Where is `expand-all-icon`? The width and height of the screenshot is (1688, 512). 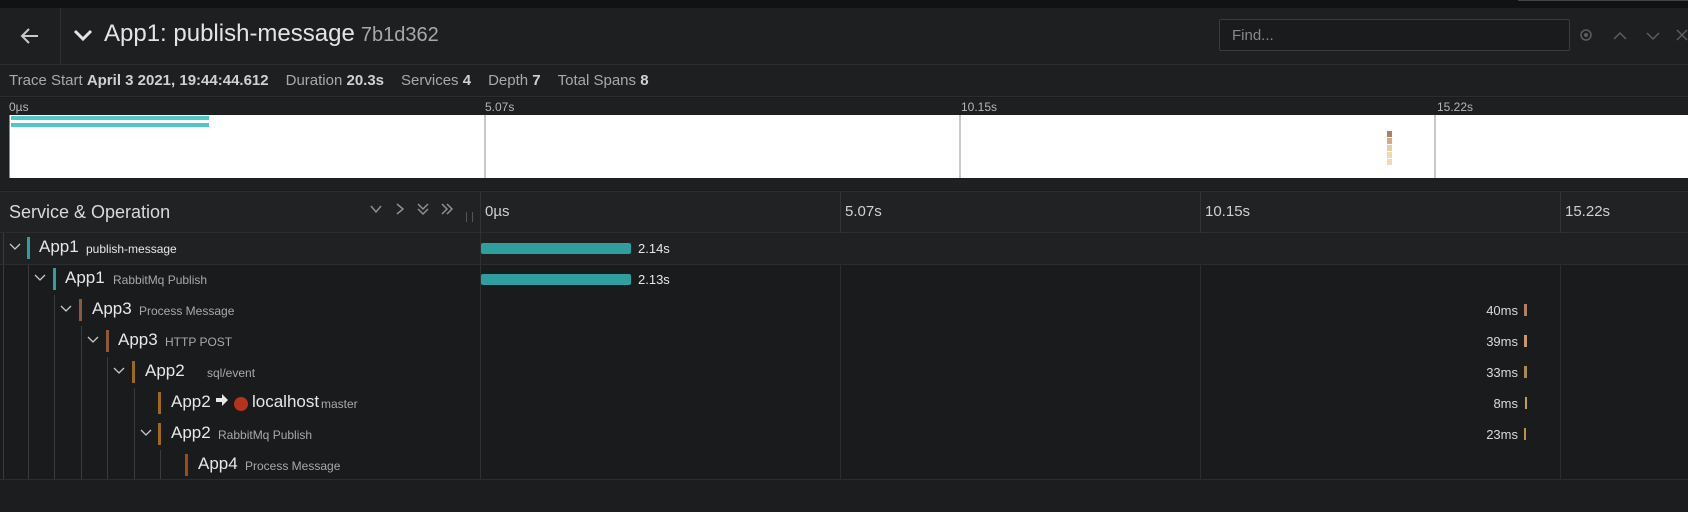
expand-all-icon is located at coordinates (447, 211).